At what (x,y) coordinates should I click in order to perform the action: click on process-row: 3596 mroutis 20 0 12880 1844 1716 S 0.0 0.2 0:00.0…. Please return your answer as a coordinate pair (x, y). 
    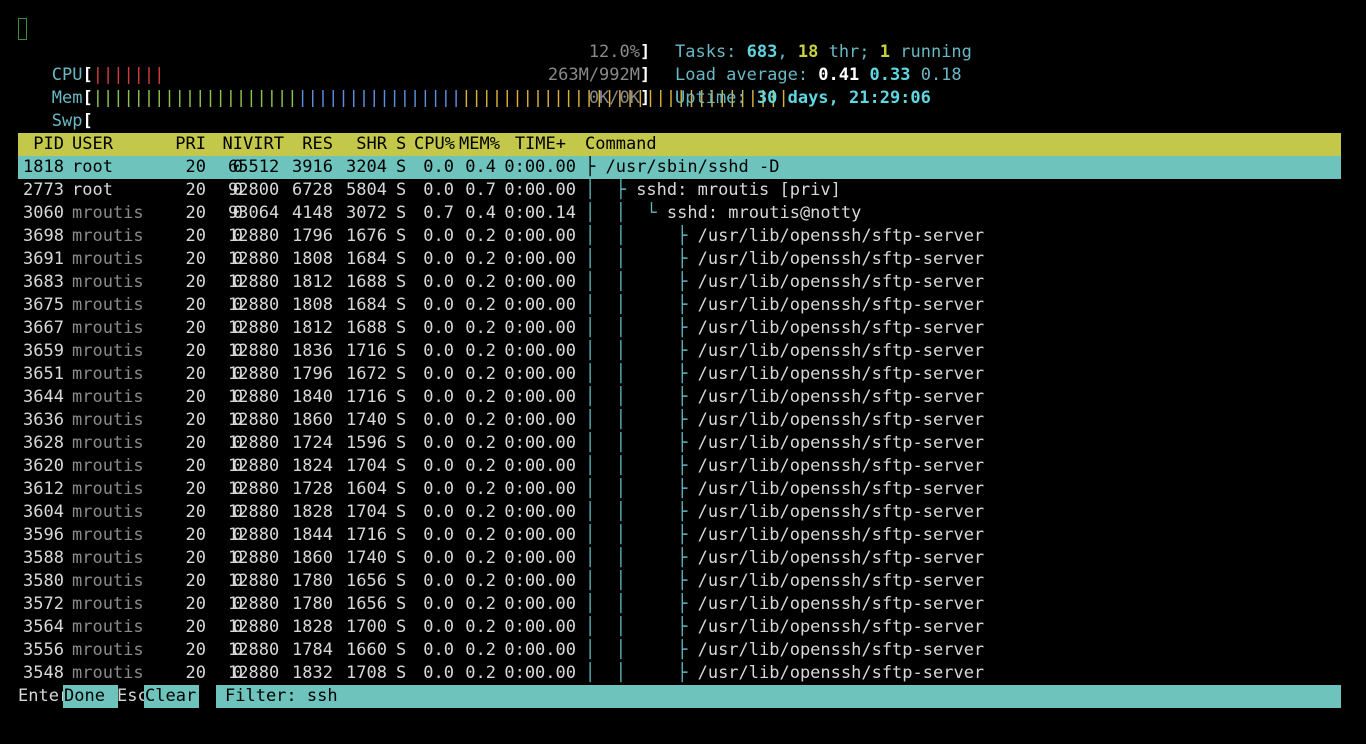
    Looking at the image, I should click on (679, 535).